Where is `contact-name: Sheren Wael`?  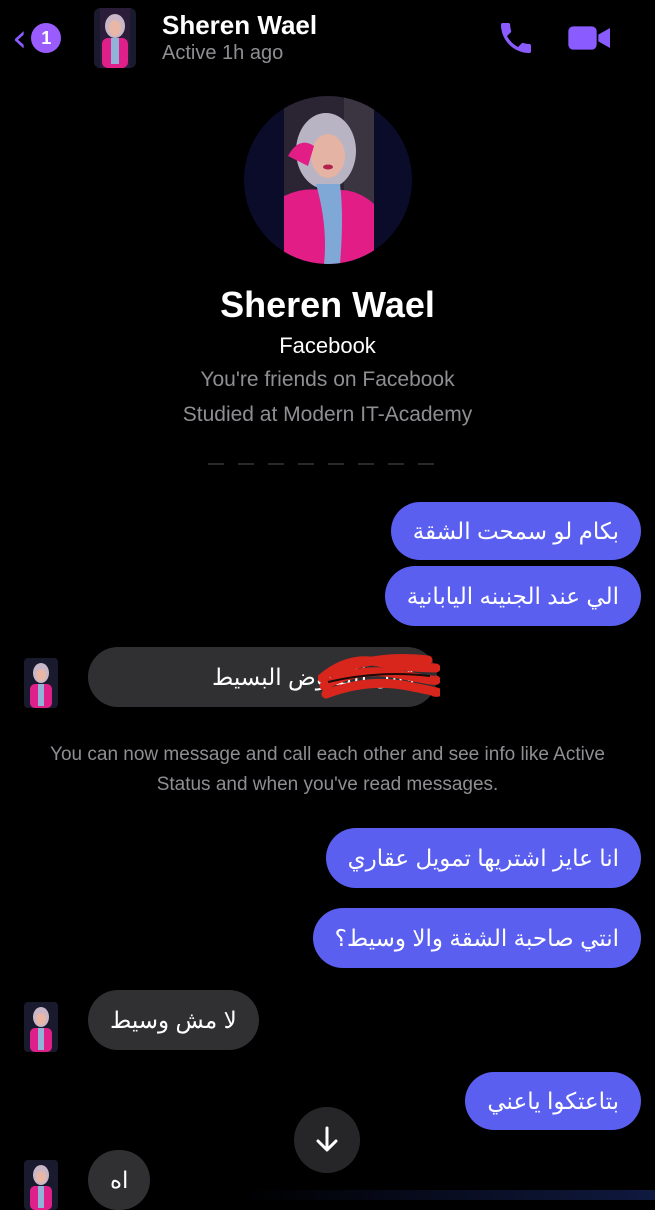 contact-name: Sheren Wael is located at coordinates (240, 25).